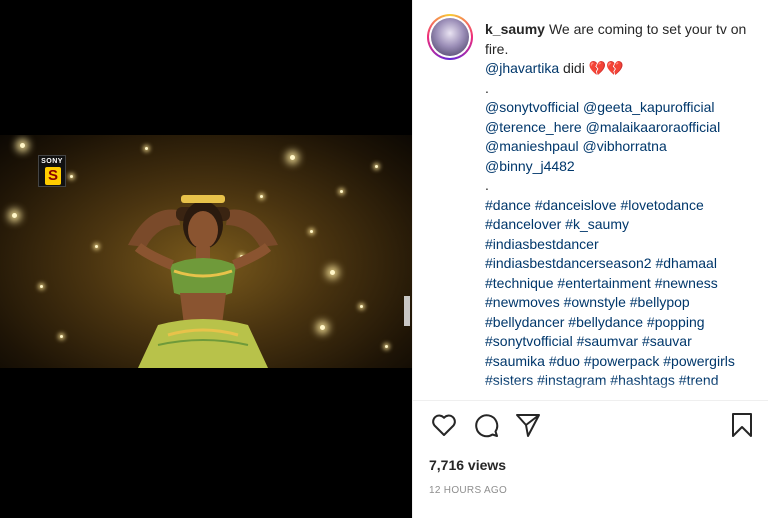 The width and height of the screenshot is (768, 518). I want to click on heart-outline-icon, so click(444, 425).